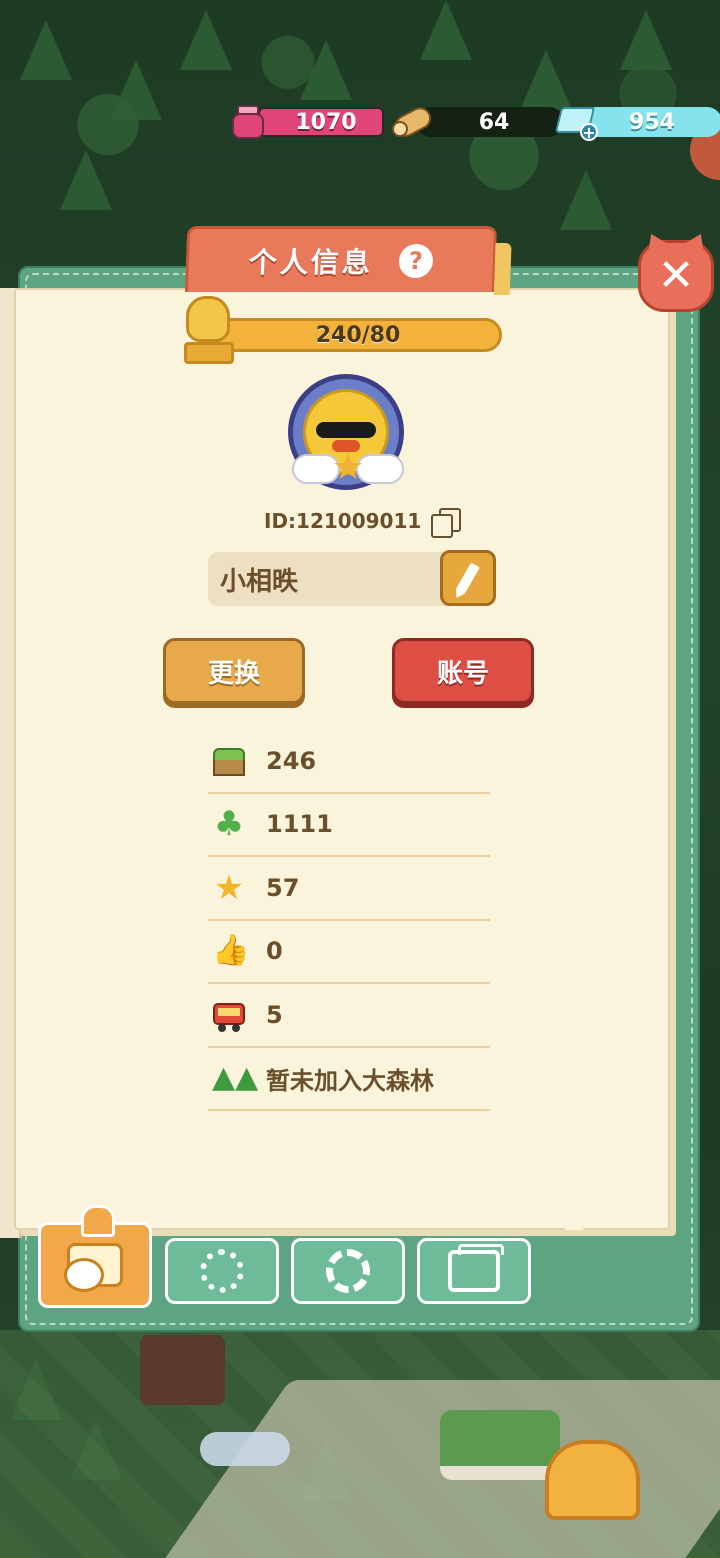 This screenshot has height=1558, width=720. What do you see at coordinates (576, 123) in the screenshot?
I see `diamond-plus-icon: +` at bounding box center [576, 123].